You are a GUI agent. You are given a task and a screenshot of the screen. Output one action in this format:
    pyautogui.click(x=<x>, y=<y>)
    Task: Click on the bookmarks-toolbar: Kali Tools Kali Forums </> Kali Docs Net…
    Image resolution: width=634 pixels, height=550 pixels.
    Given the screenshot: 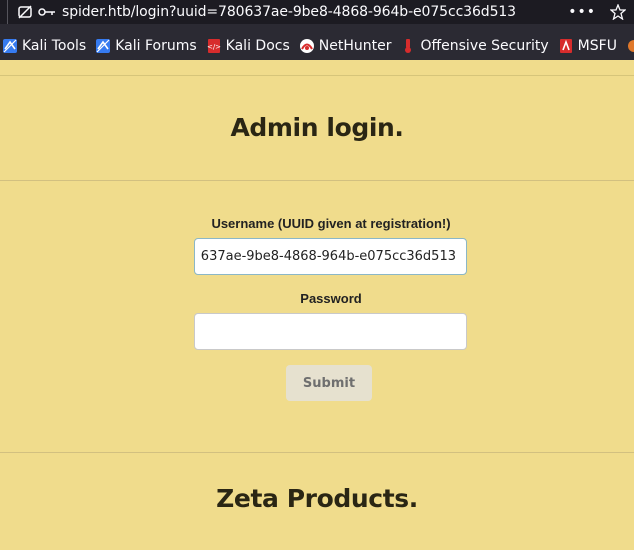 What is the action you would take?
    pyautogui.click(x=317, y=46)
    